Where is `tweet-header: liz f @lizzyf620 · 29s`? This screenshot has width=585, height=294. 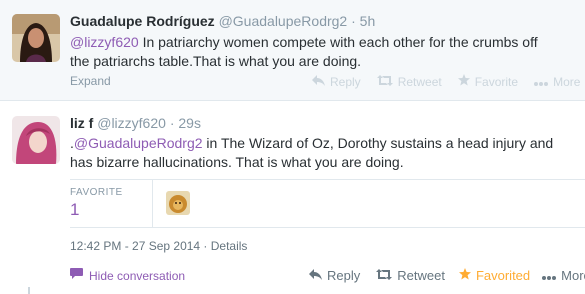 tweet-header: liz f @lizzyf620 · 29s is located at coordinates (135, 123).